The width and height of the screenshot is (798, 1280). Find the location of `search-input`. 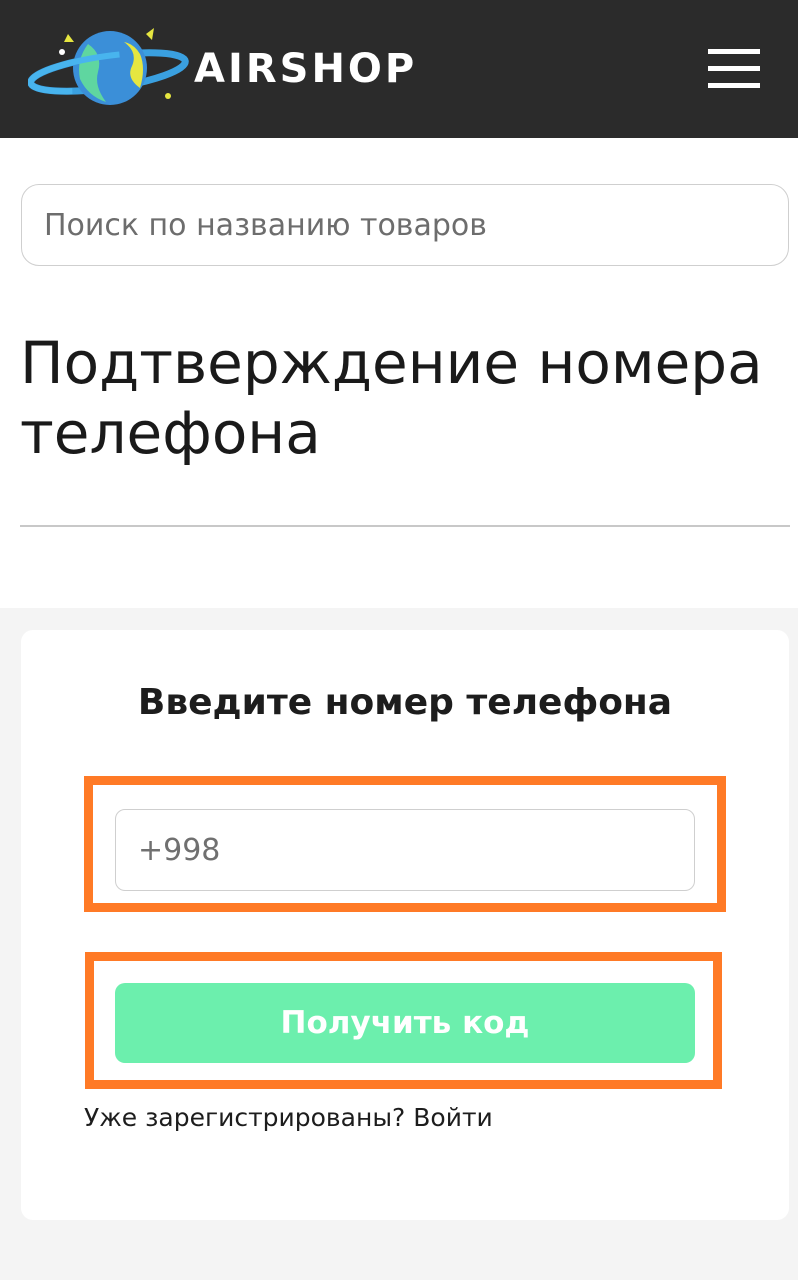

search-input is located at coordinates (405, 225).